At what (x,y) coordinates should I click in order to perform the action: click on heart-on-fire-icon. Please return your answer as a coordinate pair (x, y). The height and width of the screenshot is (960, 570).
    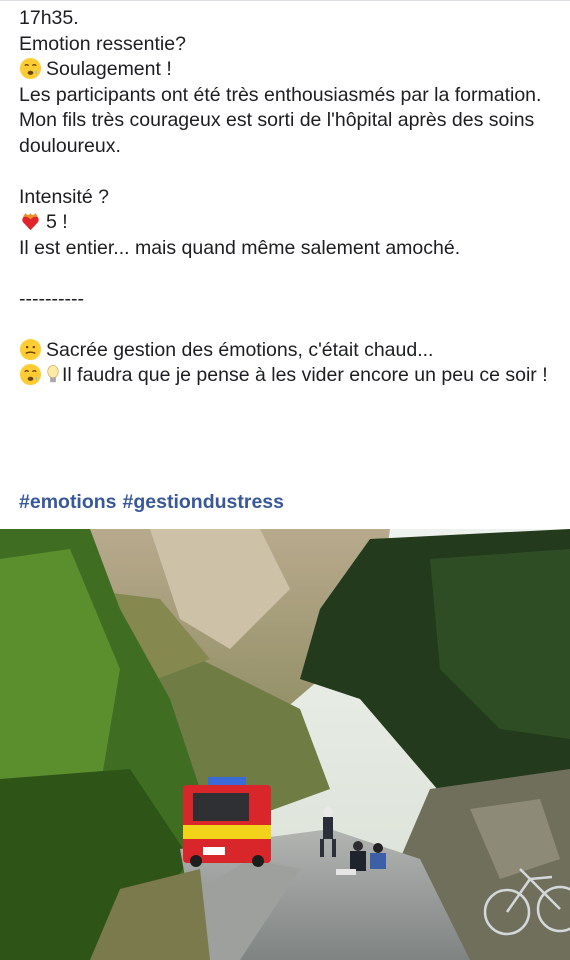
    Looking at the image, I should click on (30, 221).